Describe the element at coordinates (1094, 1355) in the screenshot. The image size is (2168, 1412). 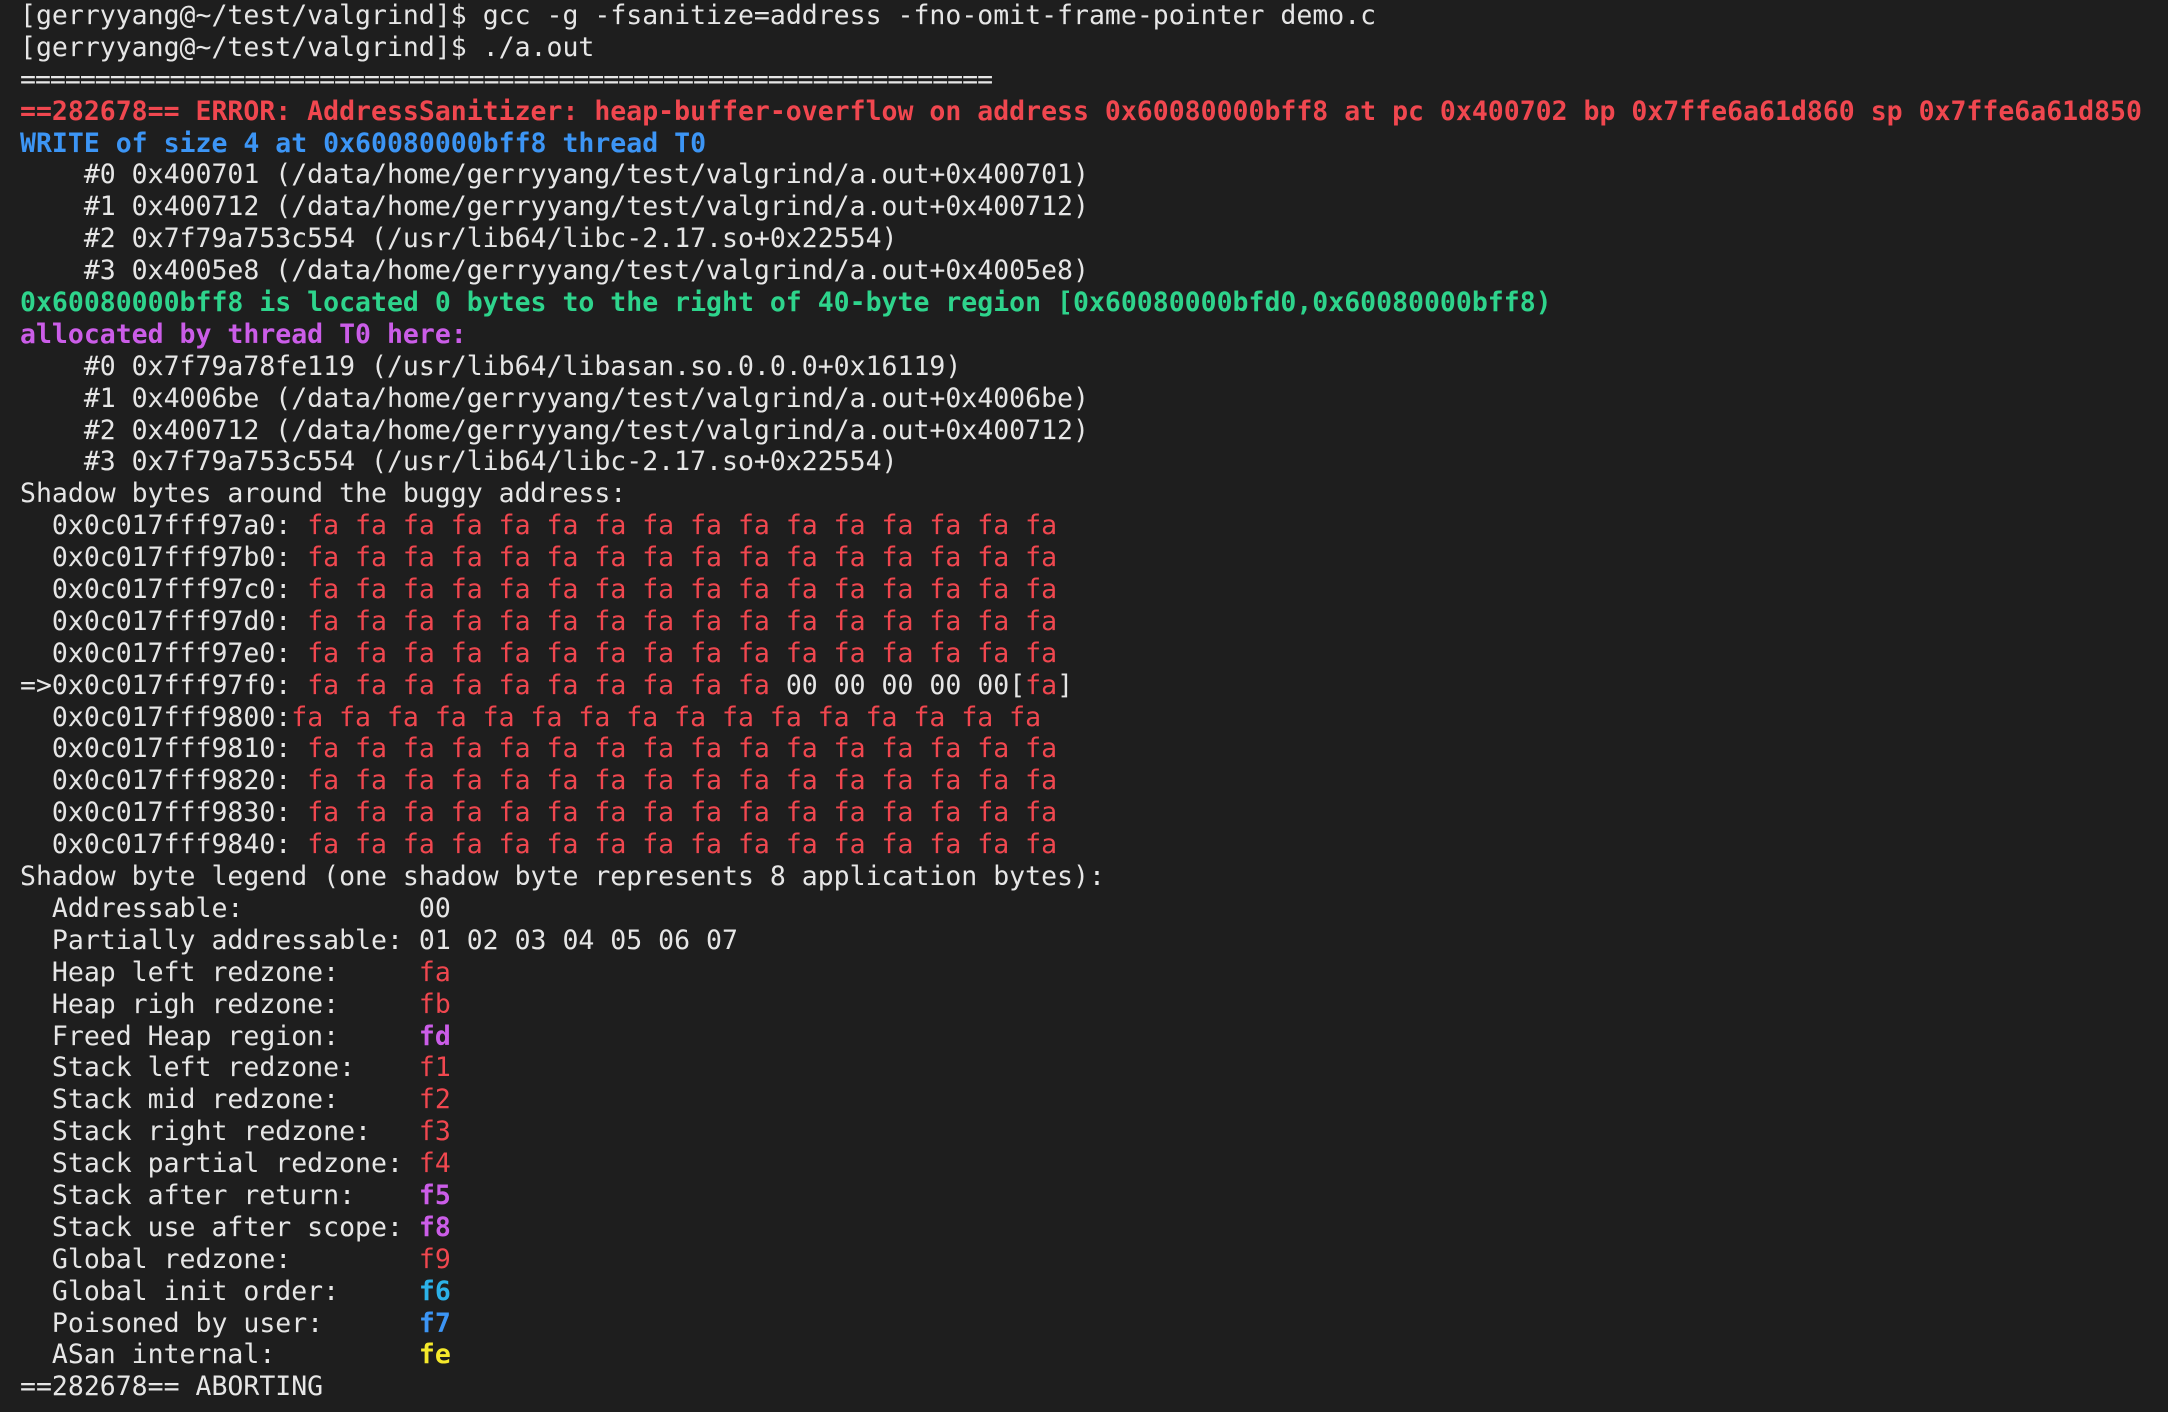
I see `legend-row: ASan internal: fe` at that location.